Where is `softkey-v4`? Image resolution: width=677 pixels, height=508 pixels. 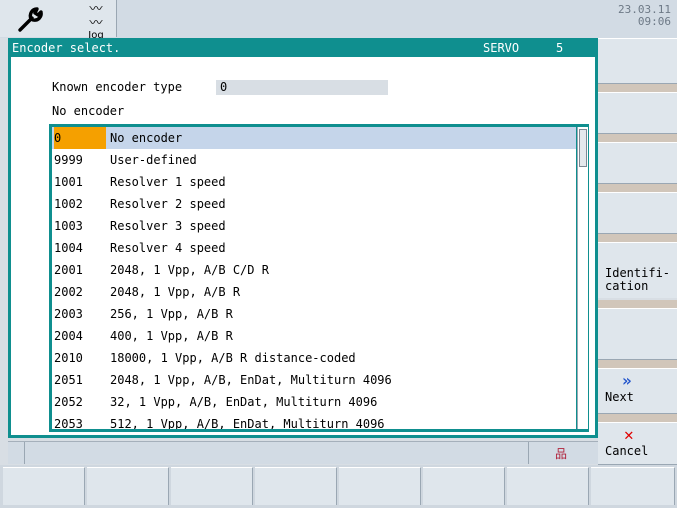 softkey-v4 is located at coordinates (637, 213).